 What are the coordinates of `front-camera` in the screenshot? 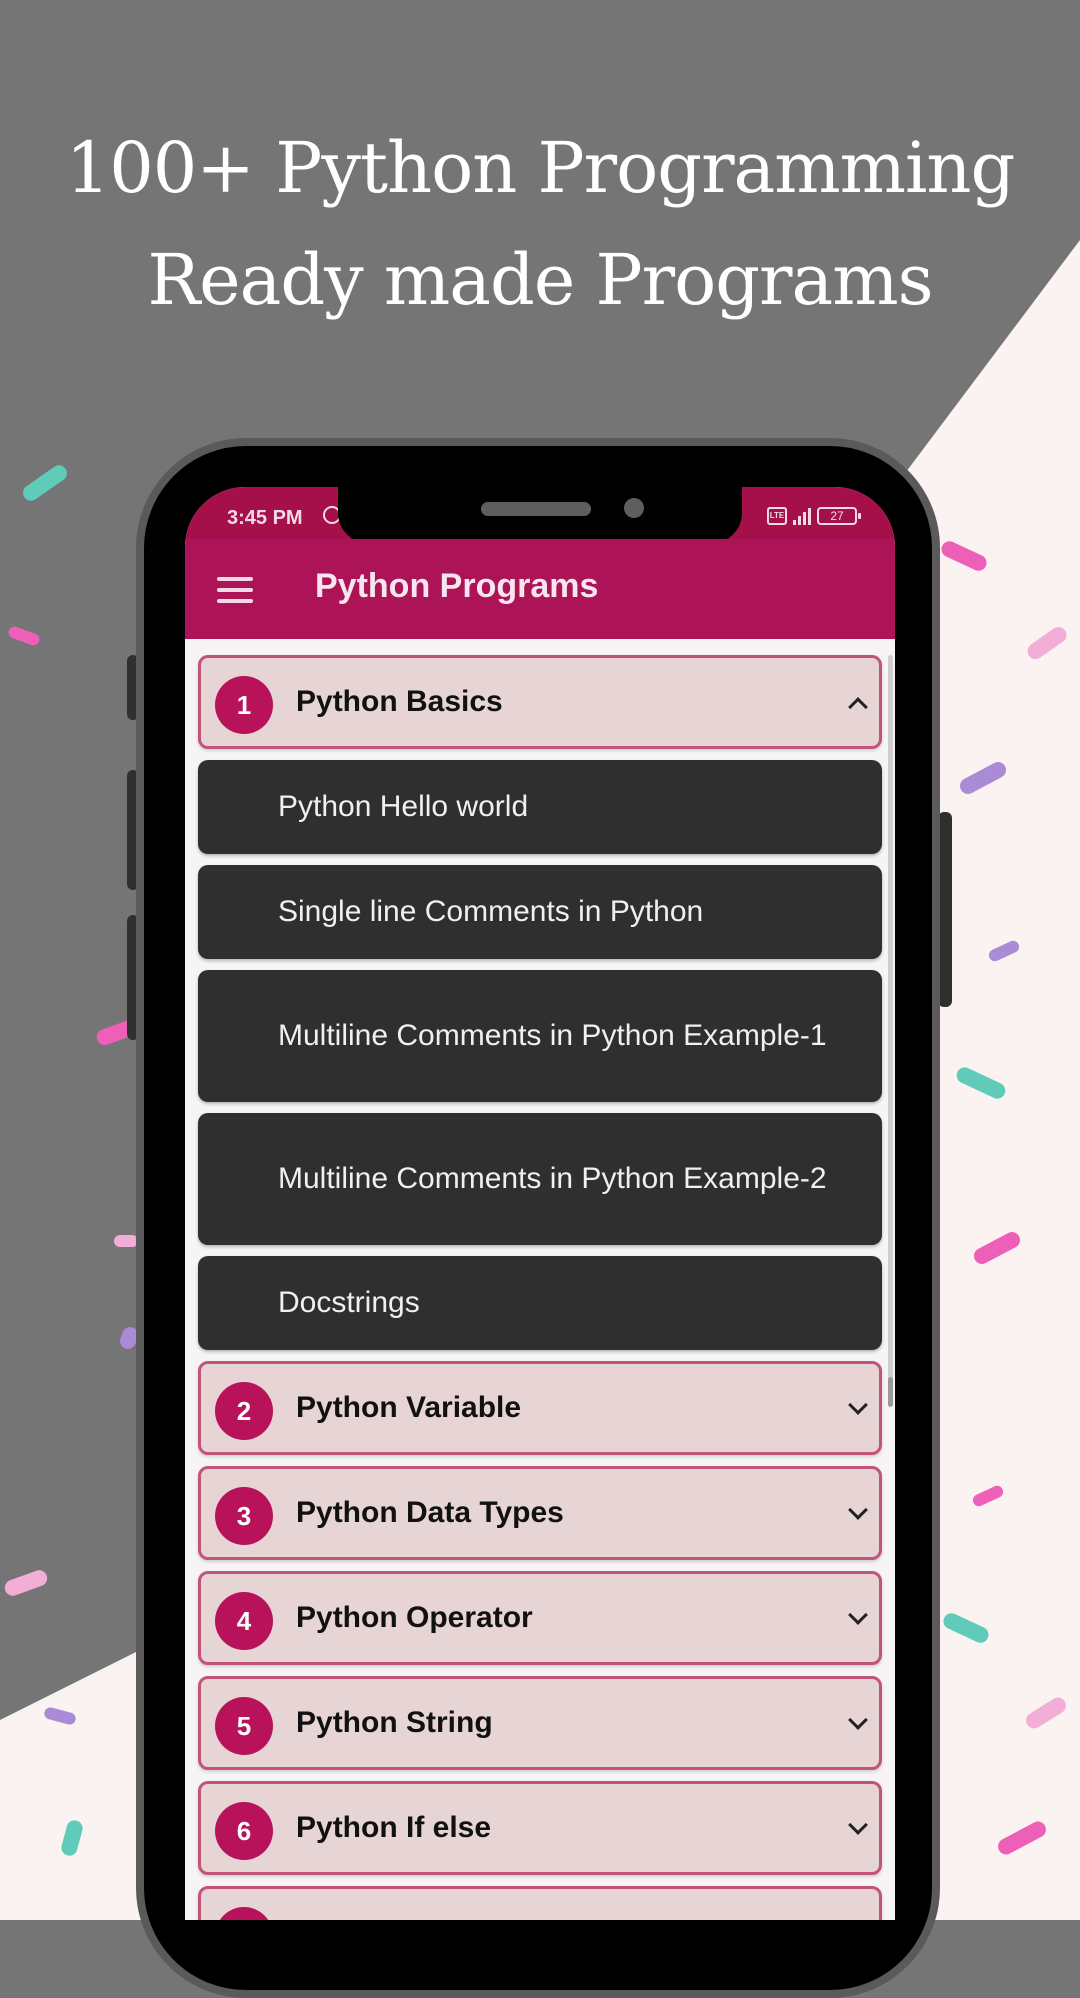 It's located at (634, 508).